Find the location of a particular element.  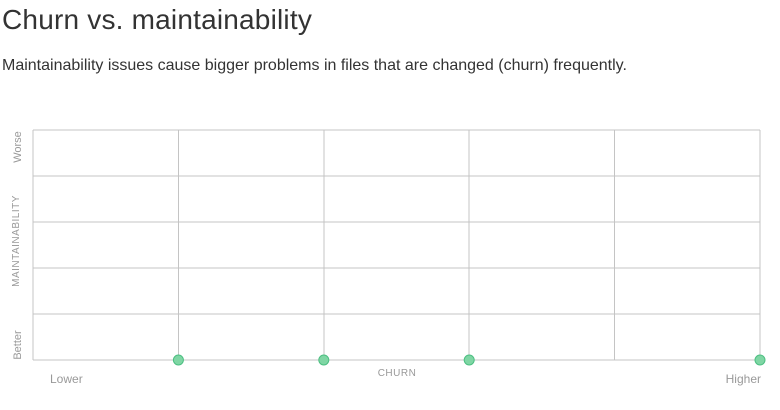

x-axis-title: CHURN is located at coordinates (397, 373).